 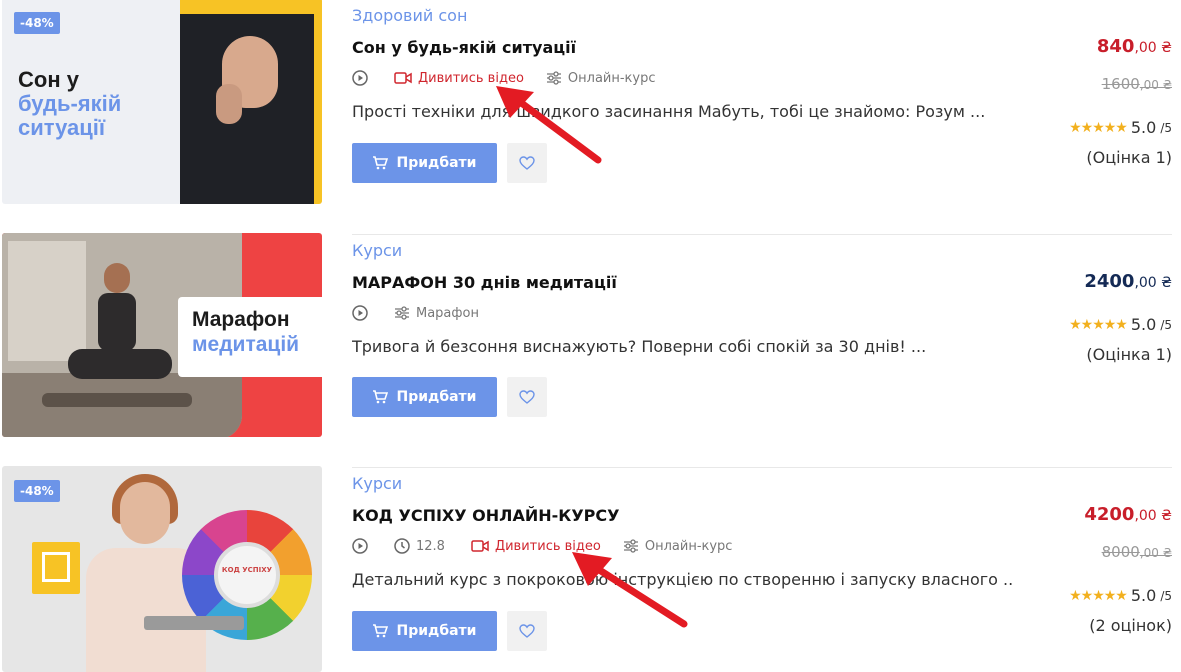 I want to click on price-amount: 840, so click(x=1115, y=46).